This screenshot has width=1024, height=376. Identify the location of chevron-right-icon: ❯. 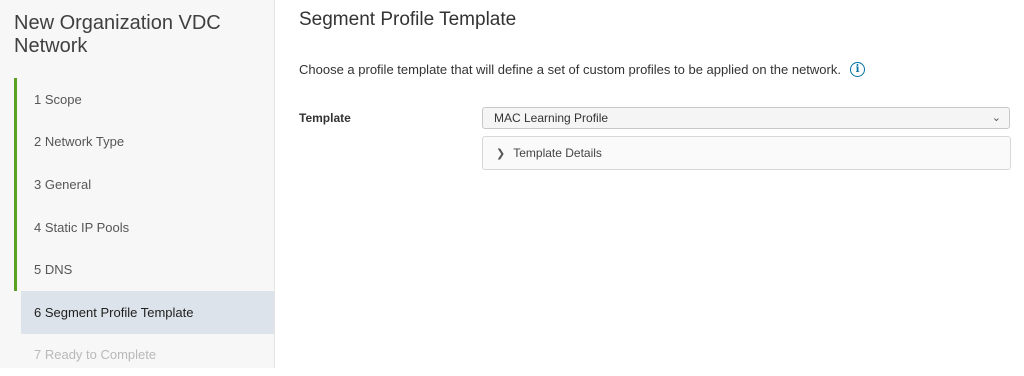
(501, 153).